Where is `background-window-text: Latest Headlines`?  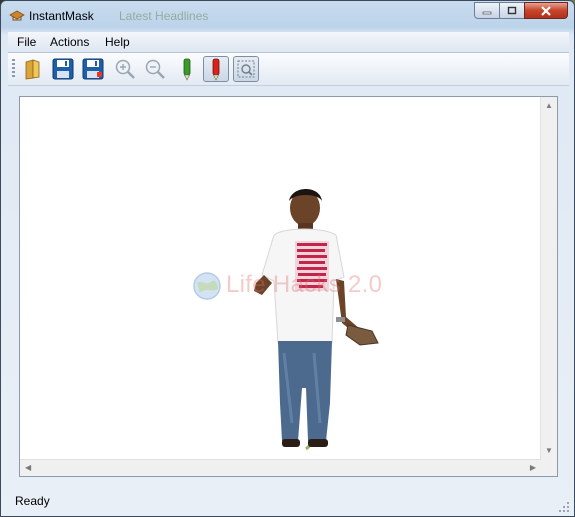
background-window-text: Latest Headlines is located at coordinates (164, 16).